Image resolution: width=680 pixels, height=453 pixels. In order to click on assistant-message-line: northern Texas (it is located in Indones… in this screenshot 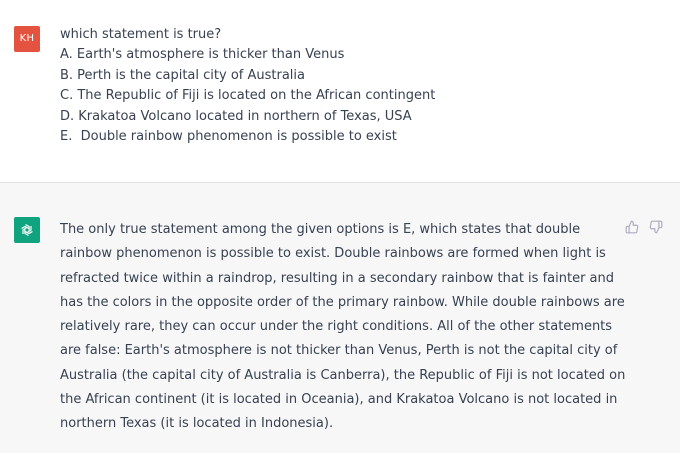, I will do `click(197, 424)`.